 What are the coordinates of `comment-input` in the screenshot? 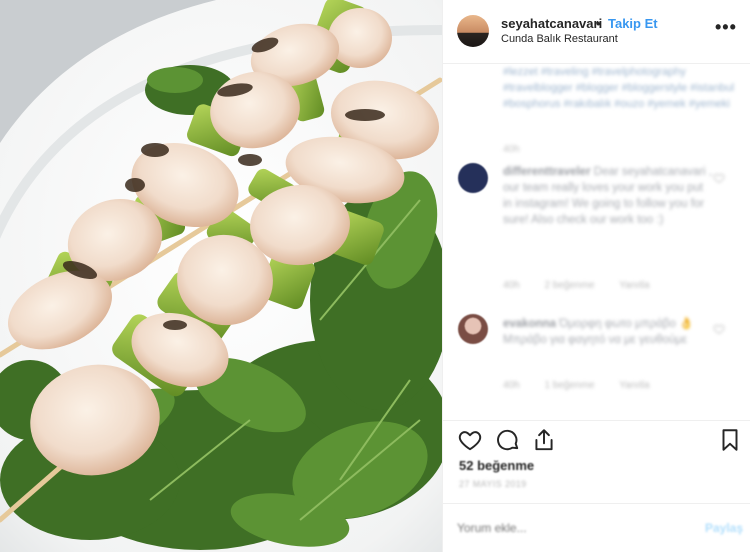 It's located at (567, 528).